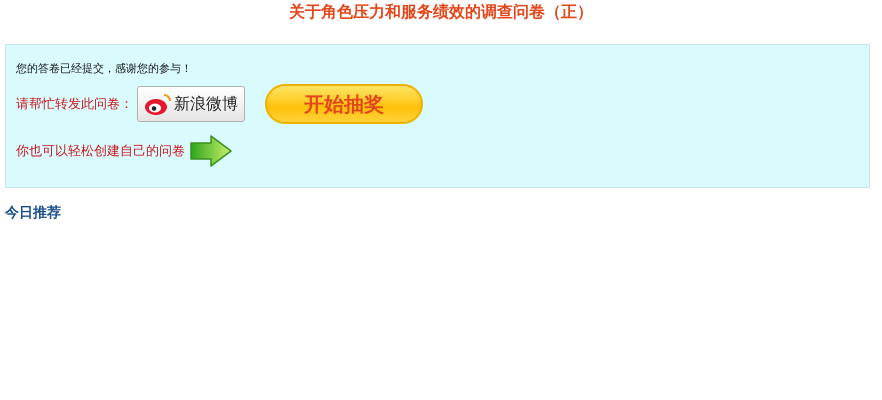 The width and height of the screenshot is (882, 400). What do you see at coordinates (100, 151) in the screenshot?
I see `create-survey-link: 你也可以轻松创建自己的问卷` at bounding box center [100, 151].